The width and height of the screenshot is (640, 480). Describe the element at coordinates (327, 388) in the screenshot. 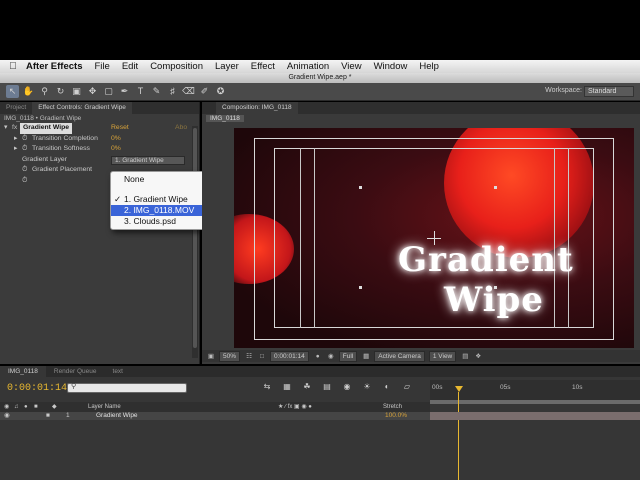

I see `frame-blending-icon: ▤` at that location.